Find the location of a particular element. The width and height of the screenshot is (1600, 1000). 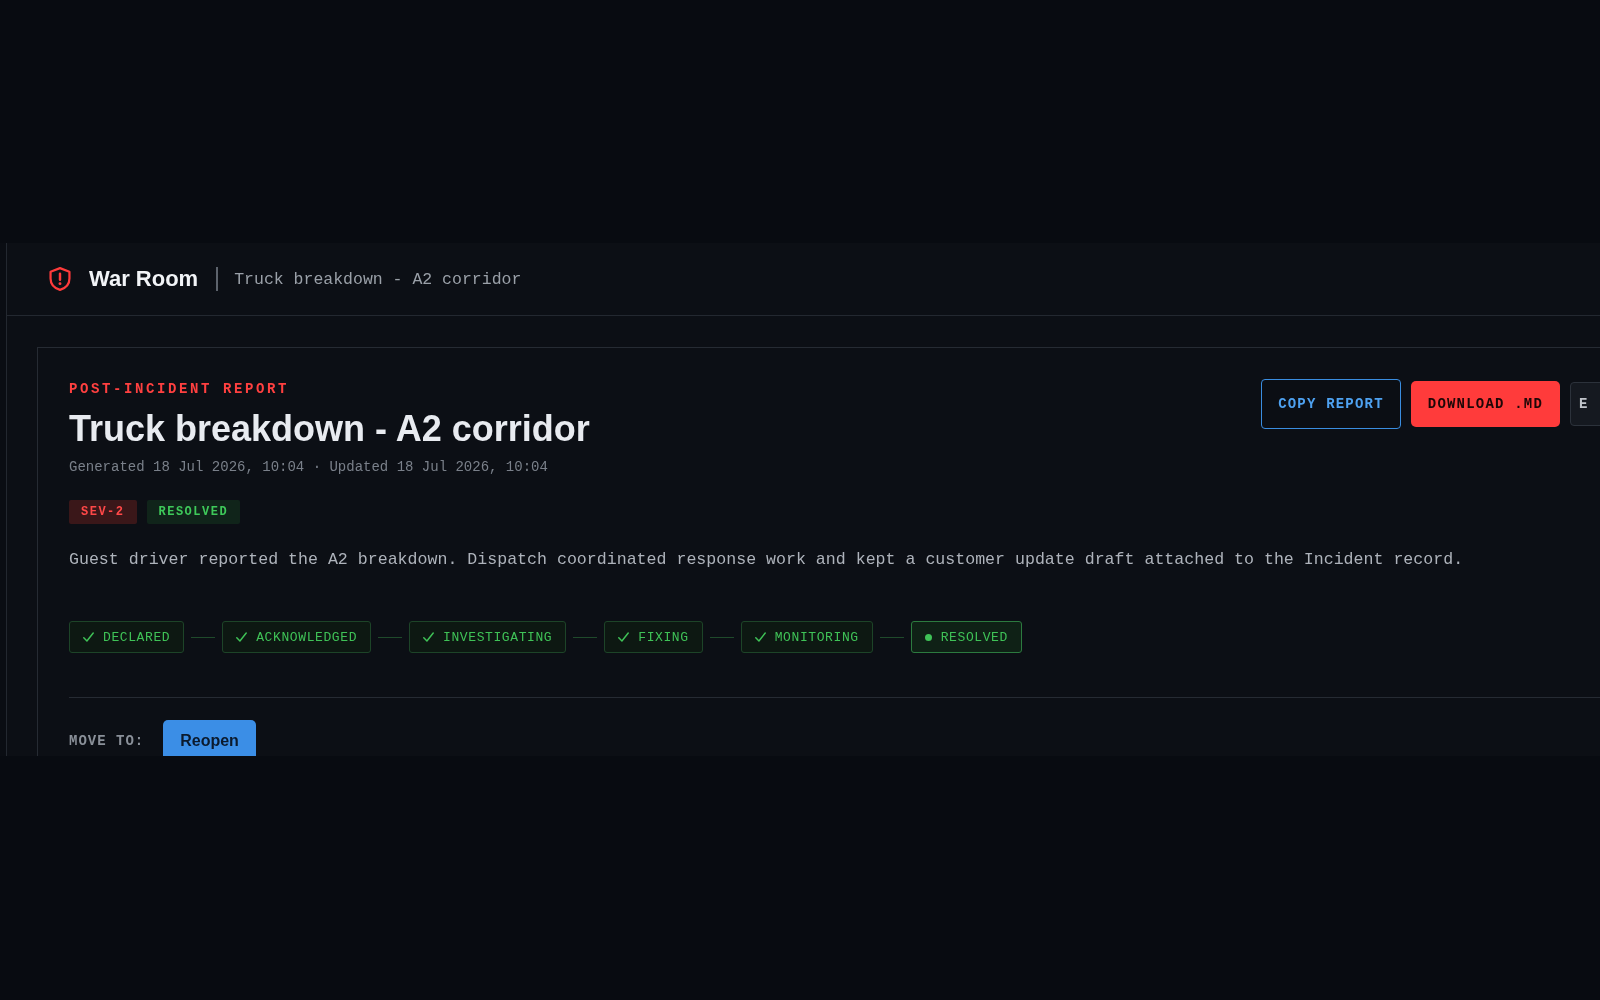

download-button: DOWNLOAD .MD is located at coordinates (1485, 404).